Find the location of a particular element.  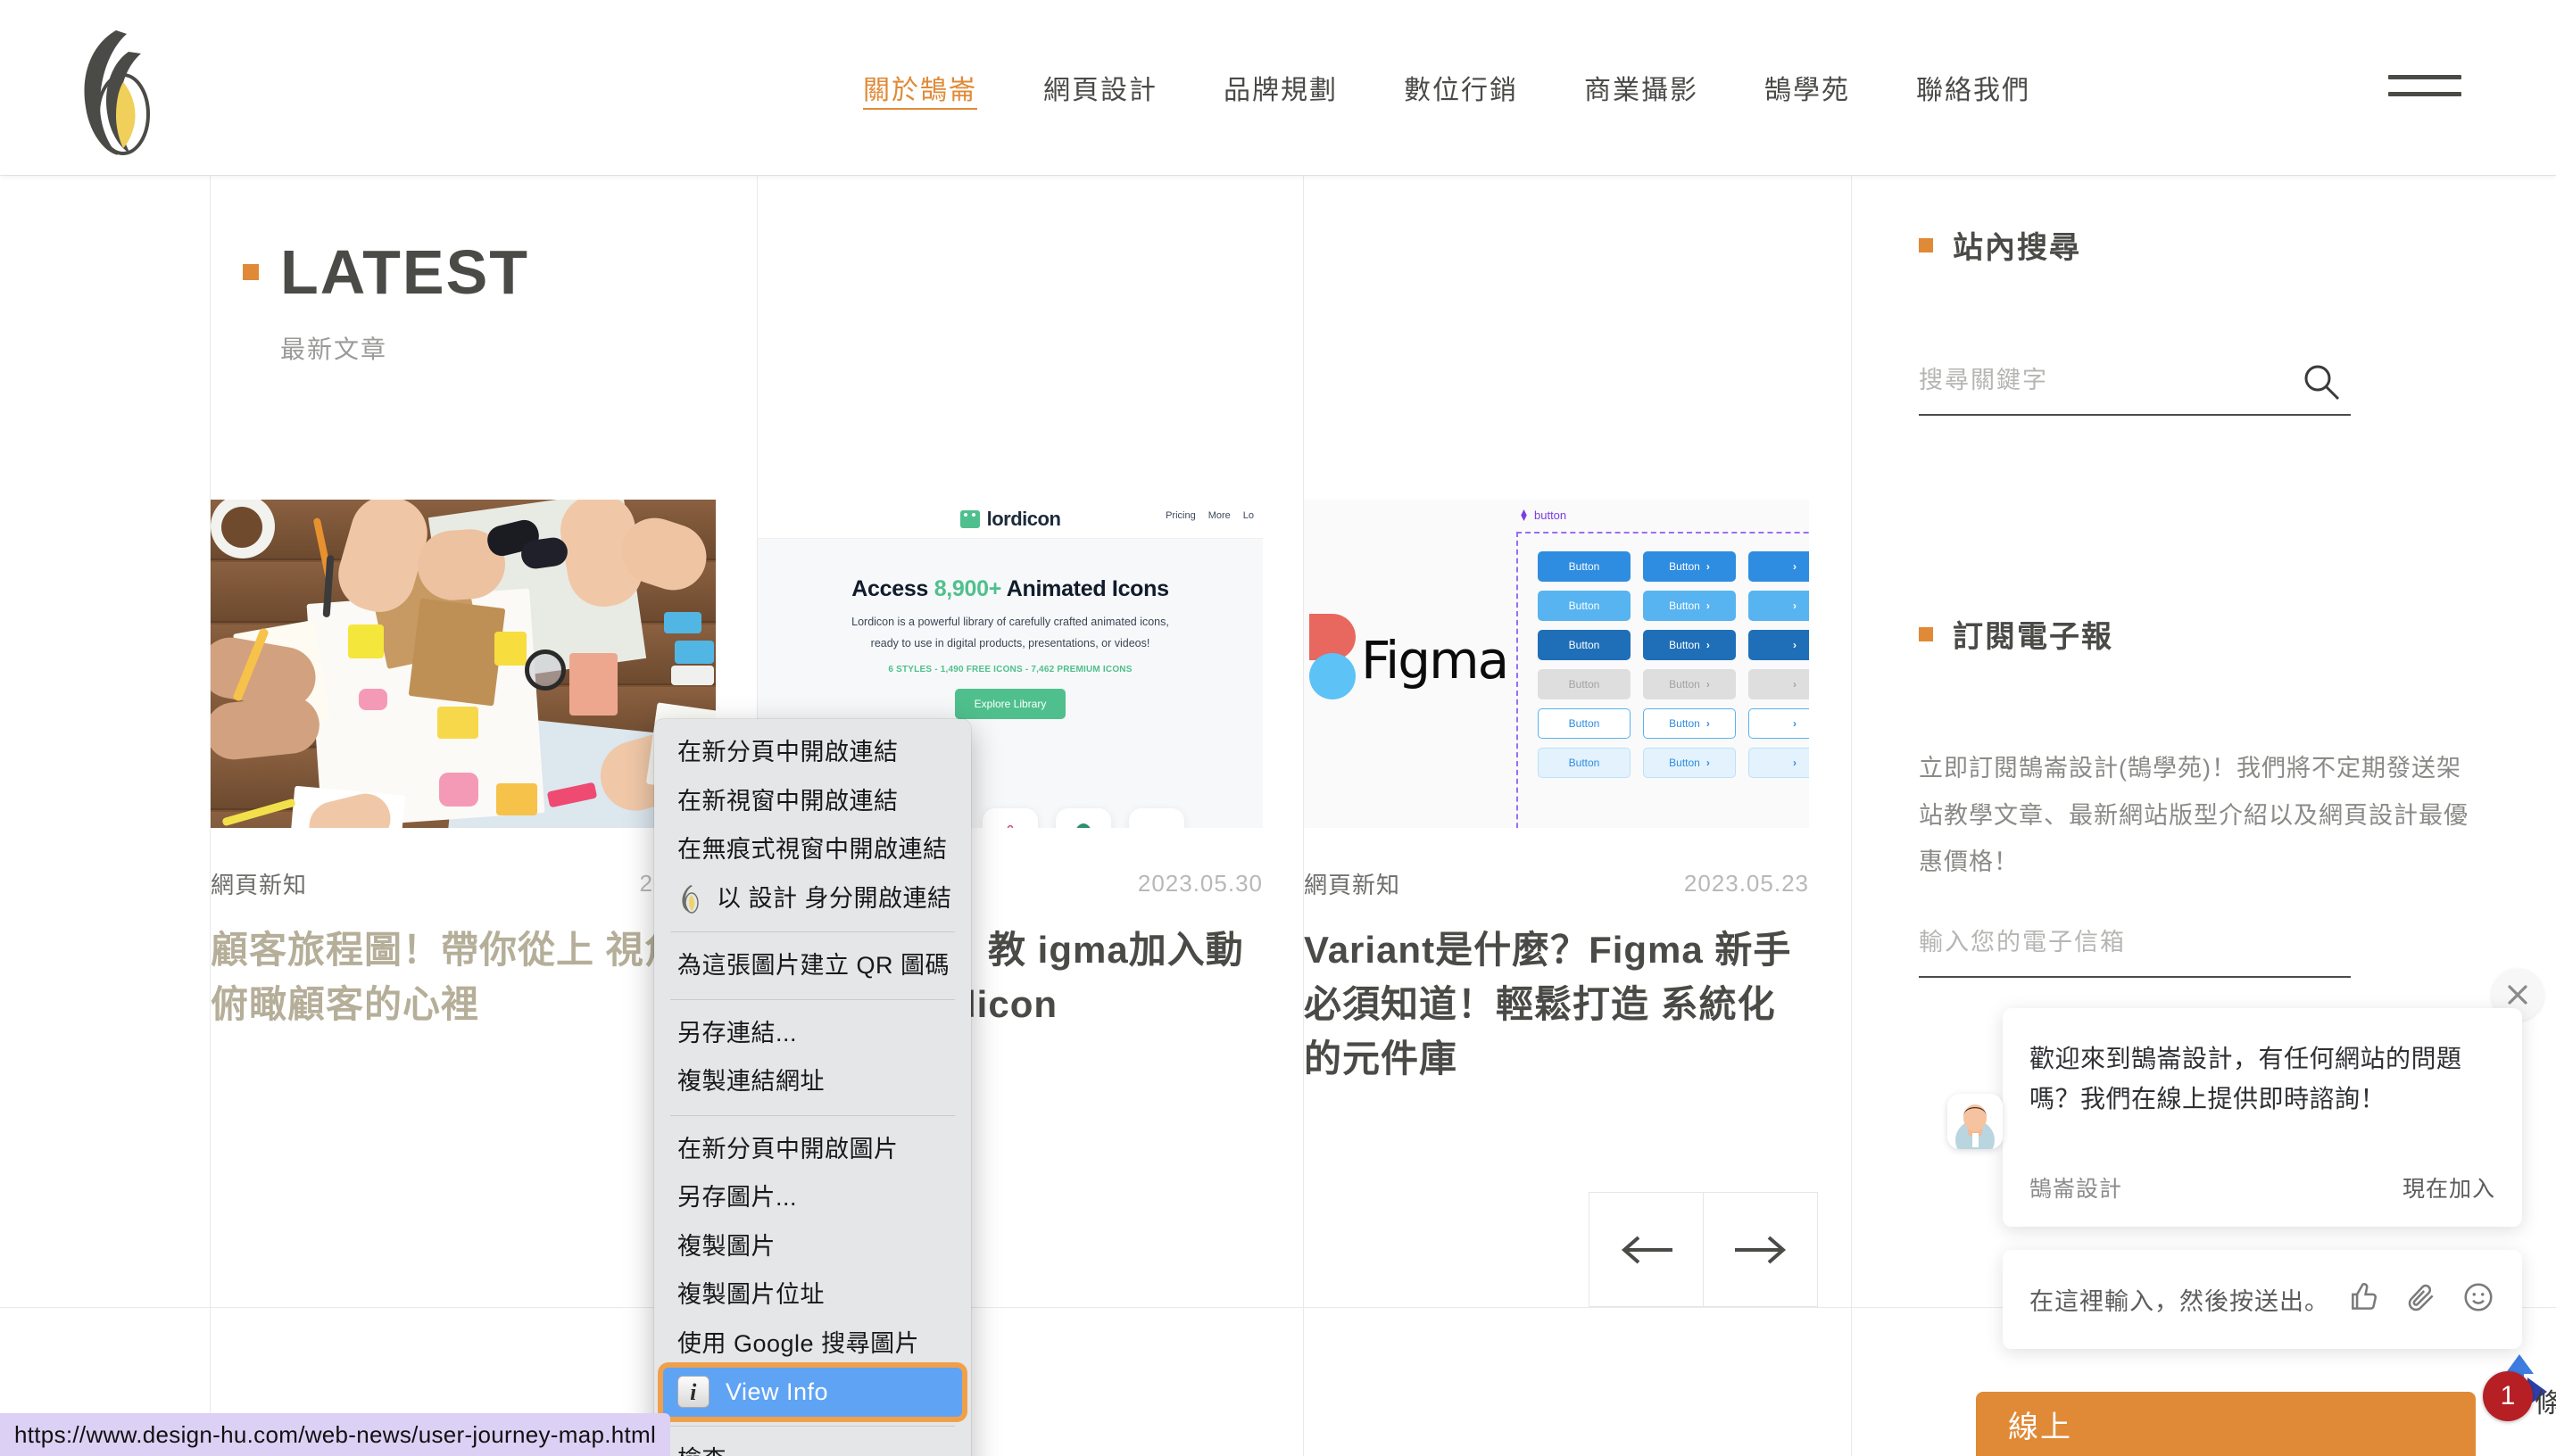

carousel-next-button is located at coordinates (1760, 1250).